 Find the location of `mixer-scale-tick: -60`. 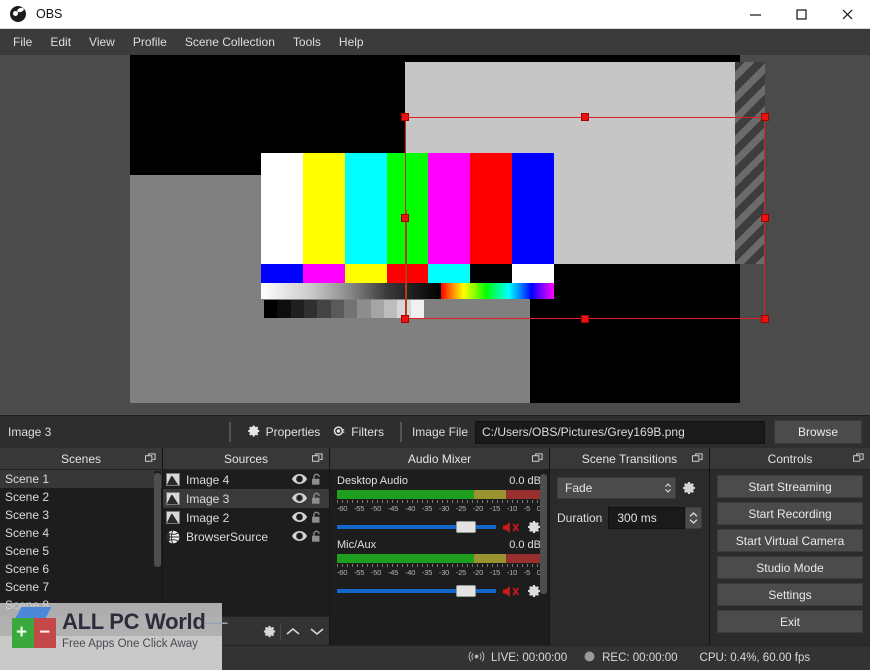

mixer-scale-tick: -60 is located at coordinates (342, 572).